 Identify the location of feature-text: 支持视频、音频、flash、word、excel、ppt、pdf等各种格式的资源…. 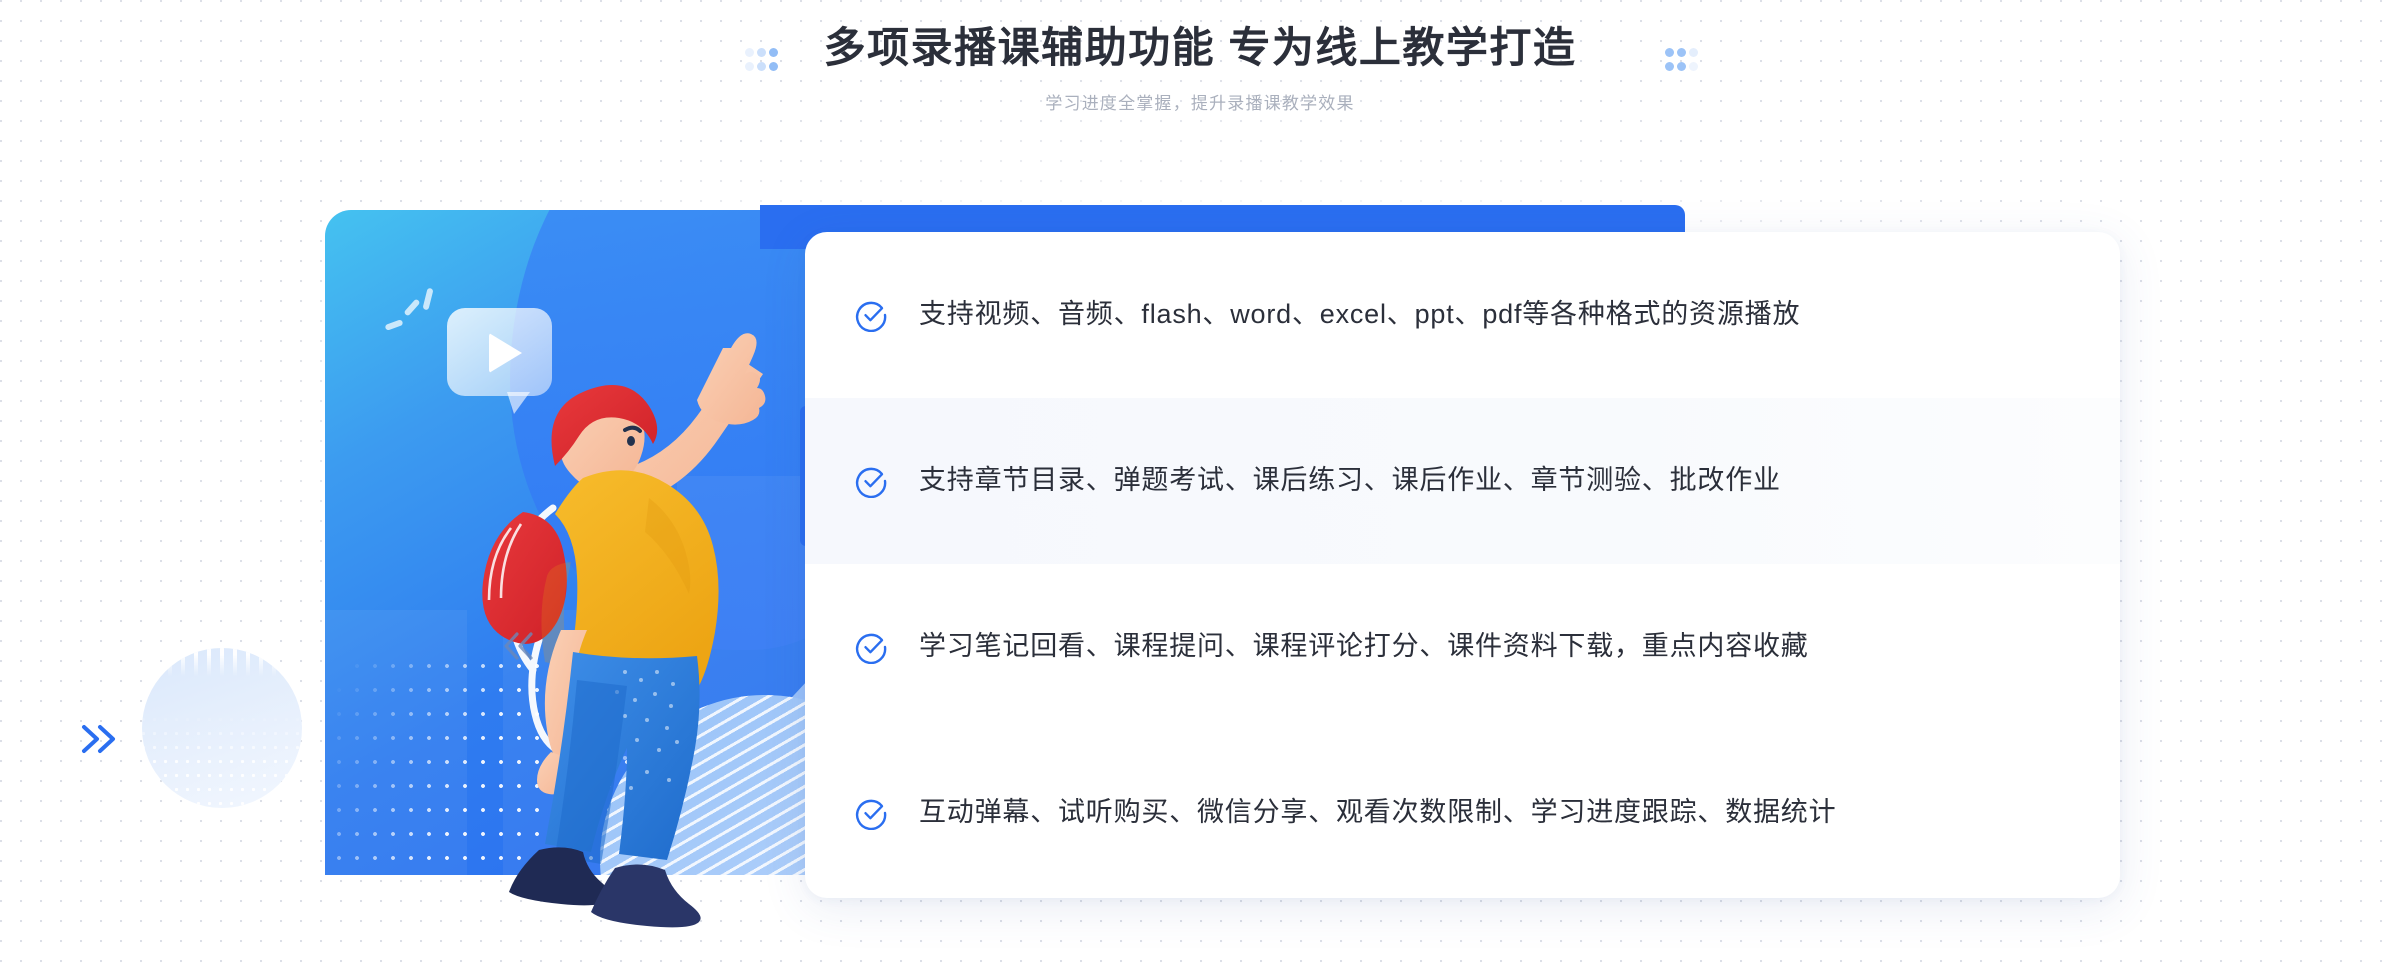
(1360, 314).